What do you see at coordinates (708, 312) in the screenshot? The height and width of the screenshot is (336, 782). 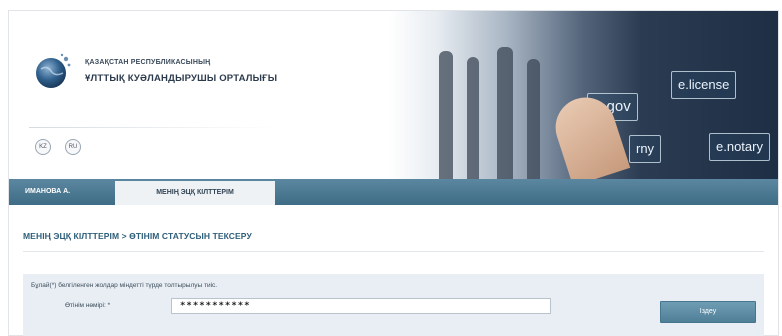 I see `search-button: Іздеу` at bounding box center [708, 312].